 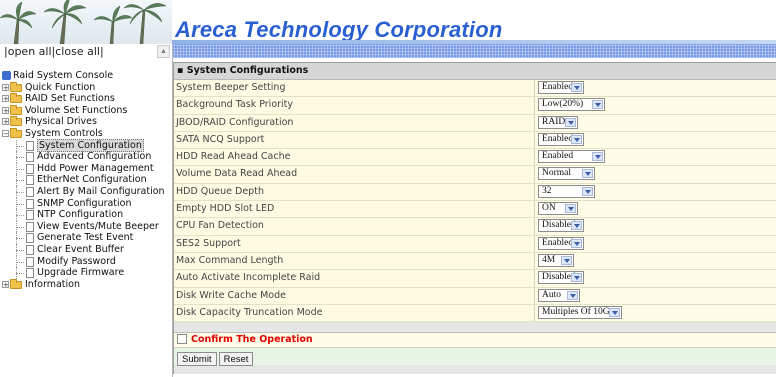 What do you see at coordinates (354, 88) in the screenshot?
I see `setting-label: System Beeper Setting` at bounding box center [354, 88].